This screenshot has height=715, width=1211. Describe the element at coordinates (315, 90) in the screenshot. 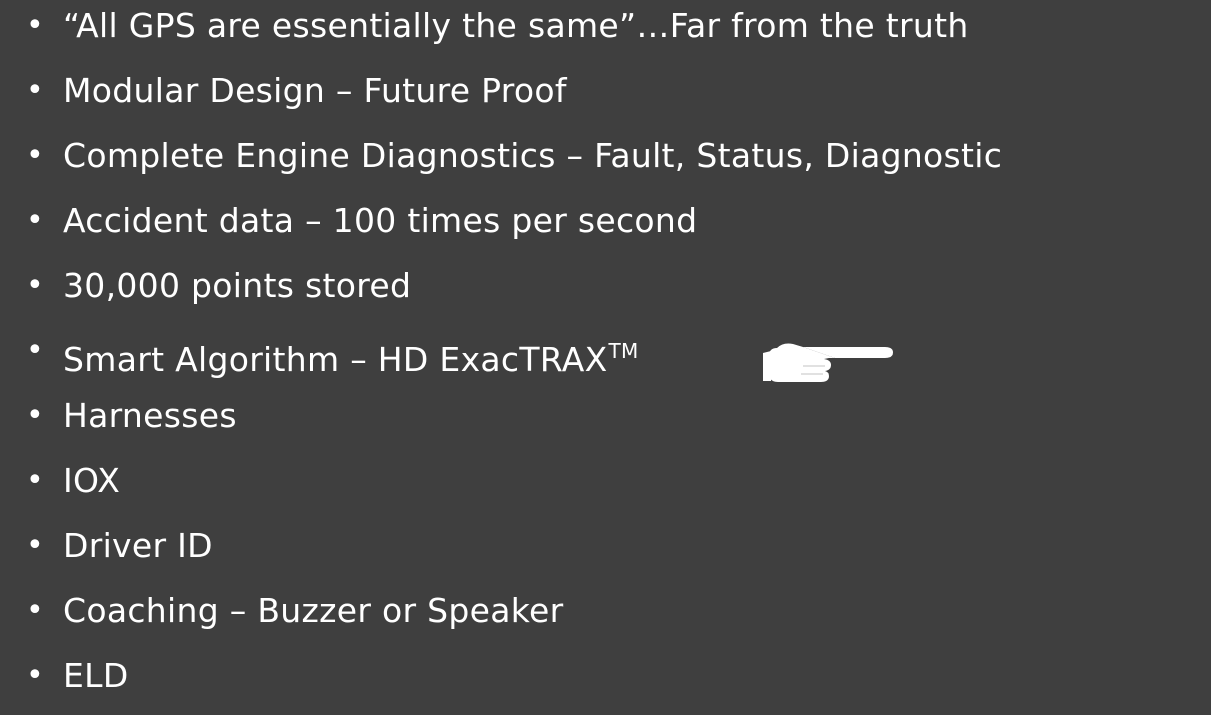

I see `bullet-text: Modular Design – Future Proof` at that location.